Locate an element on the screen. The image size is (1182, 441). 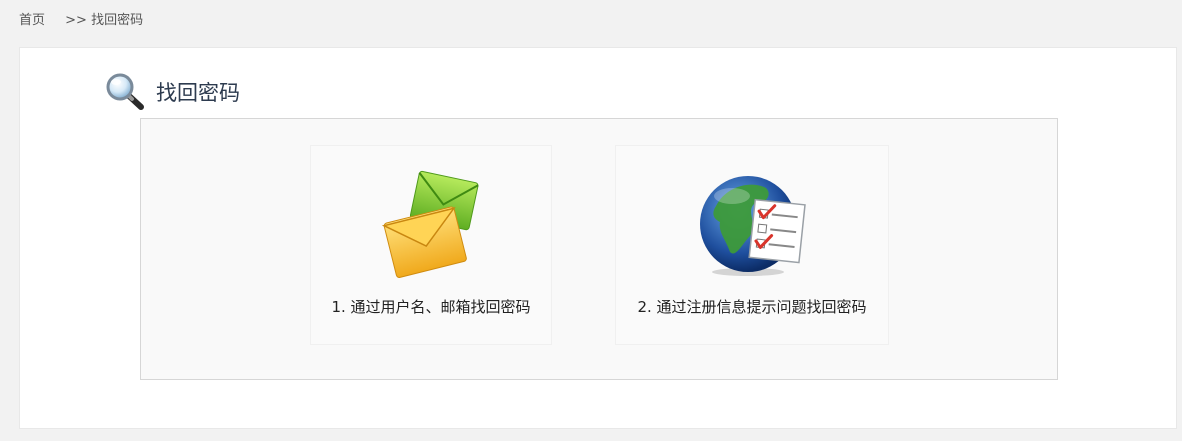
breadcrumb-home-link: 首页 is located at coordinates (32, 20).